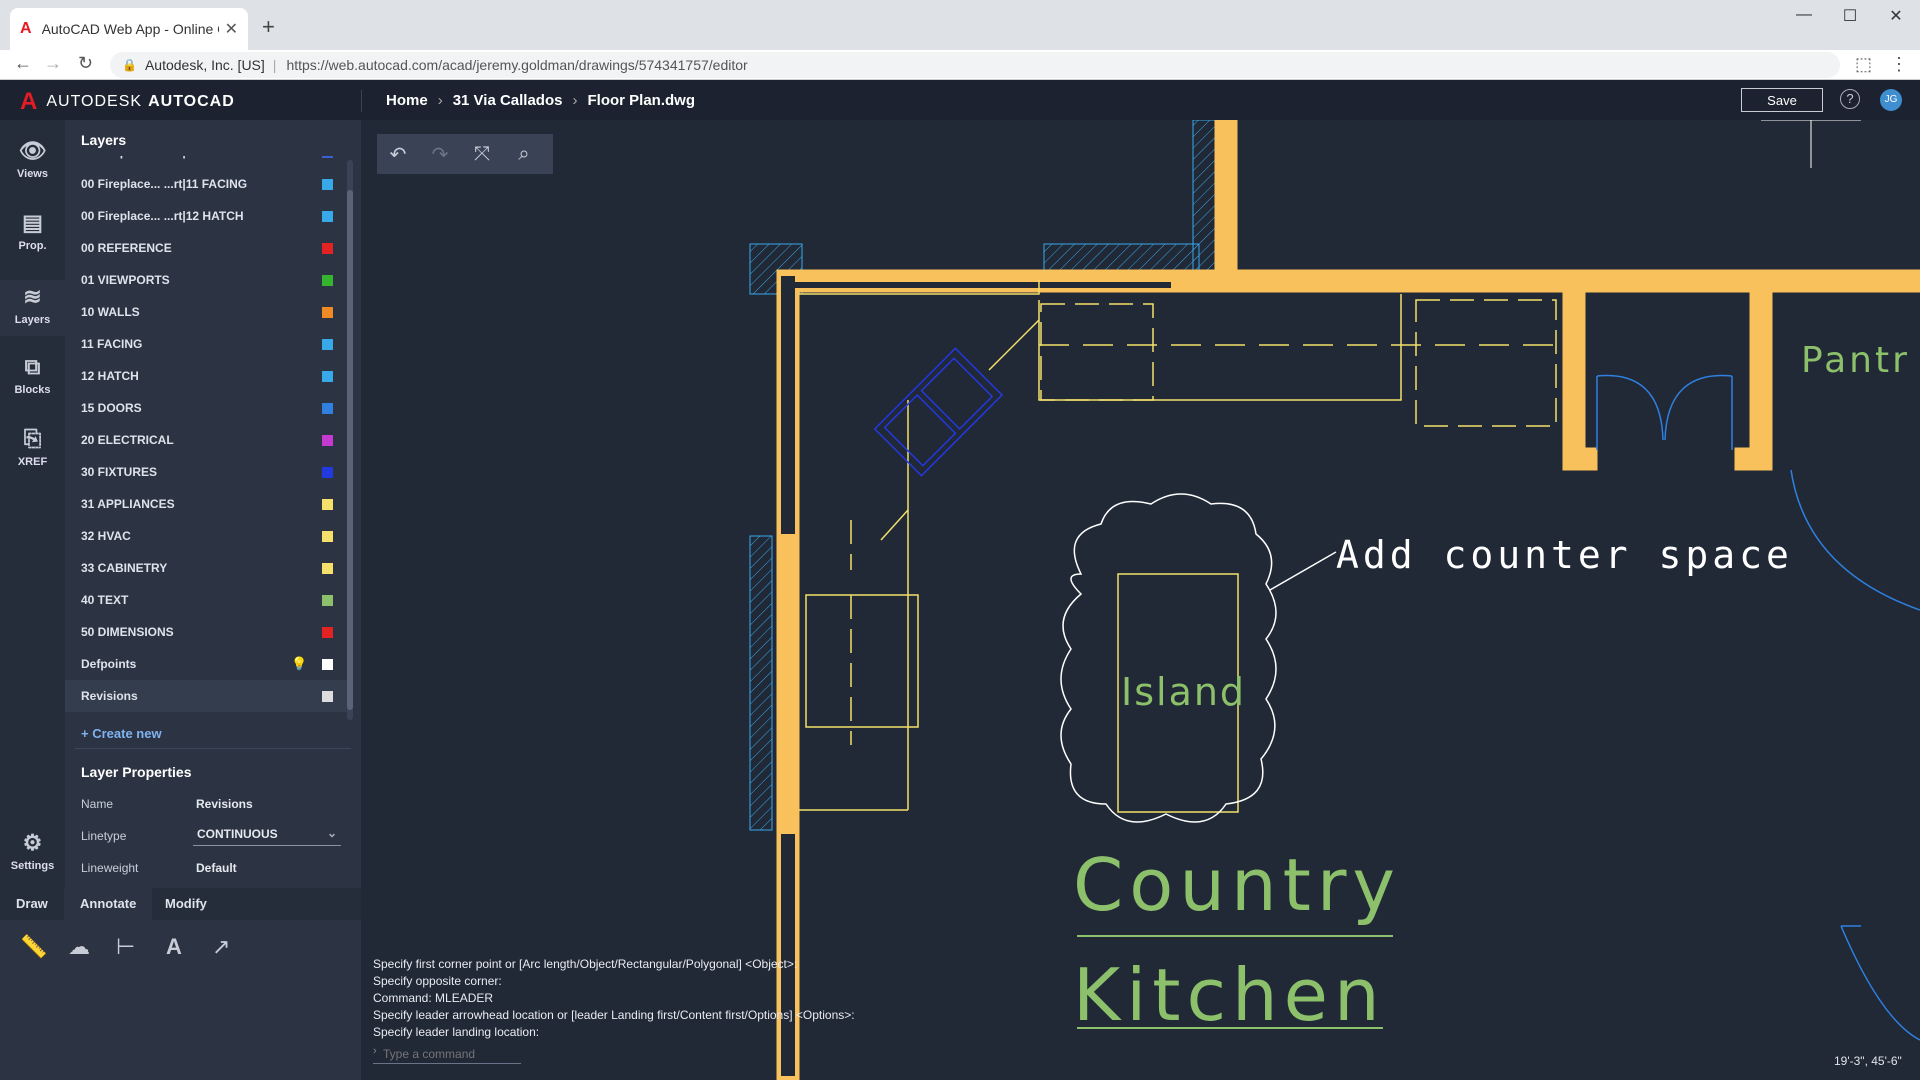 The image size is (1920, 1080). What do you see at coordinates (1782, 100) in the screenshot?
I see `save-button: Save` at bounding box center [1782, 100].